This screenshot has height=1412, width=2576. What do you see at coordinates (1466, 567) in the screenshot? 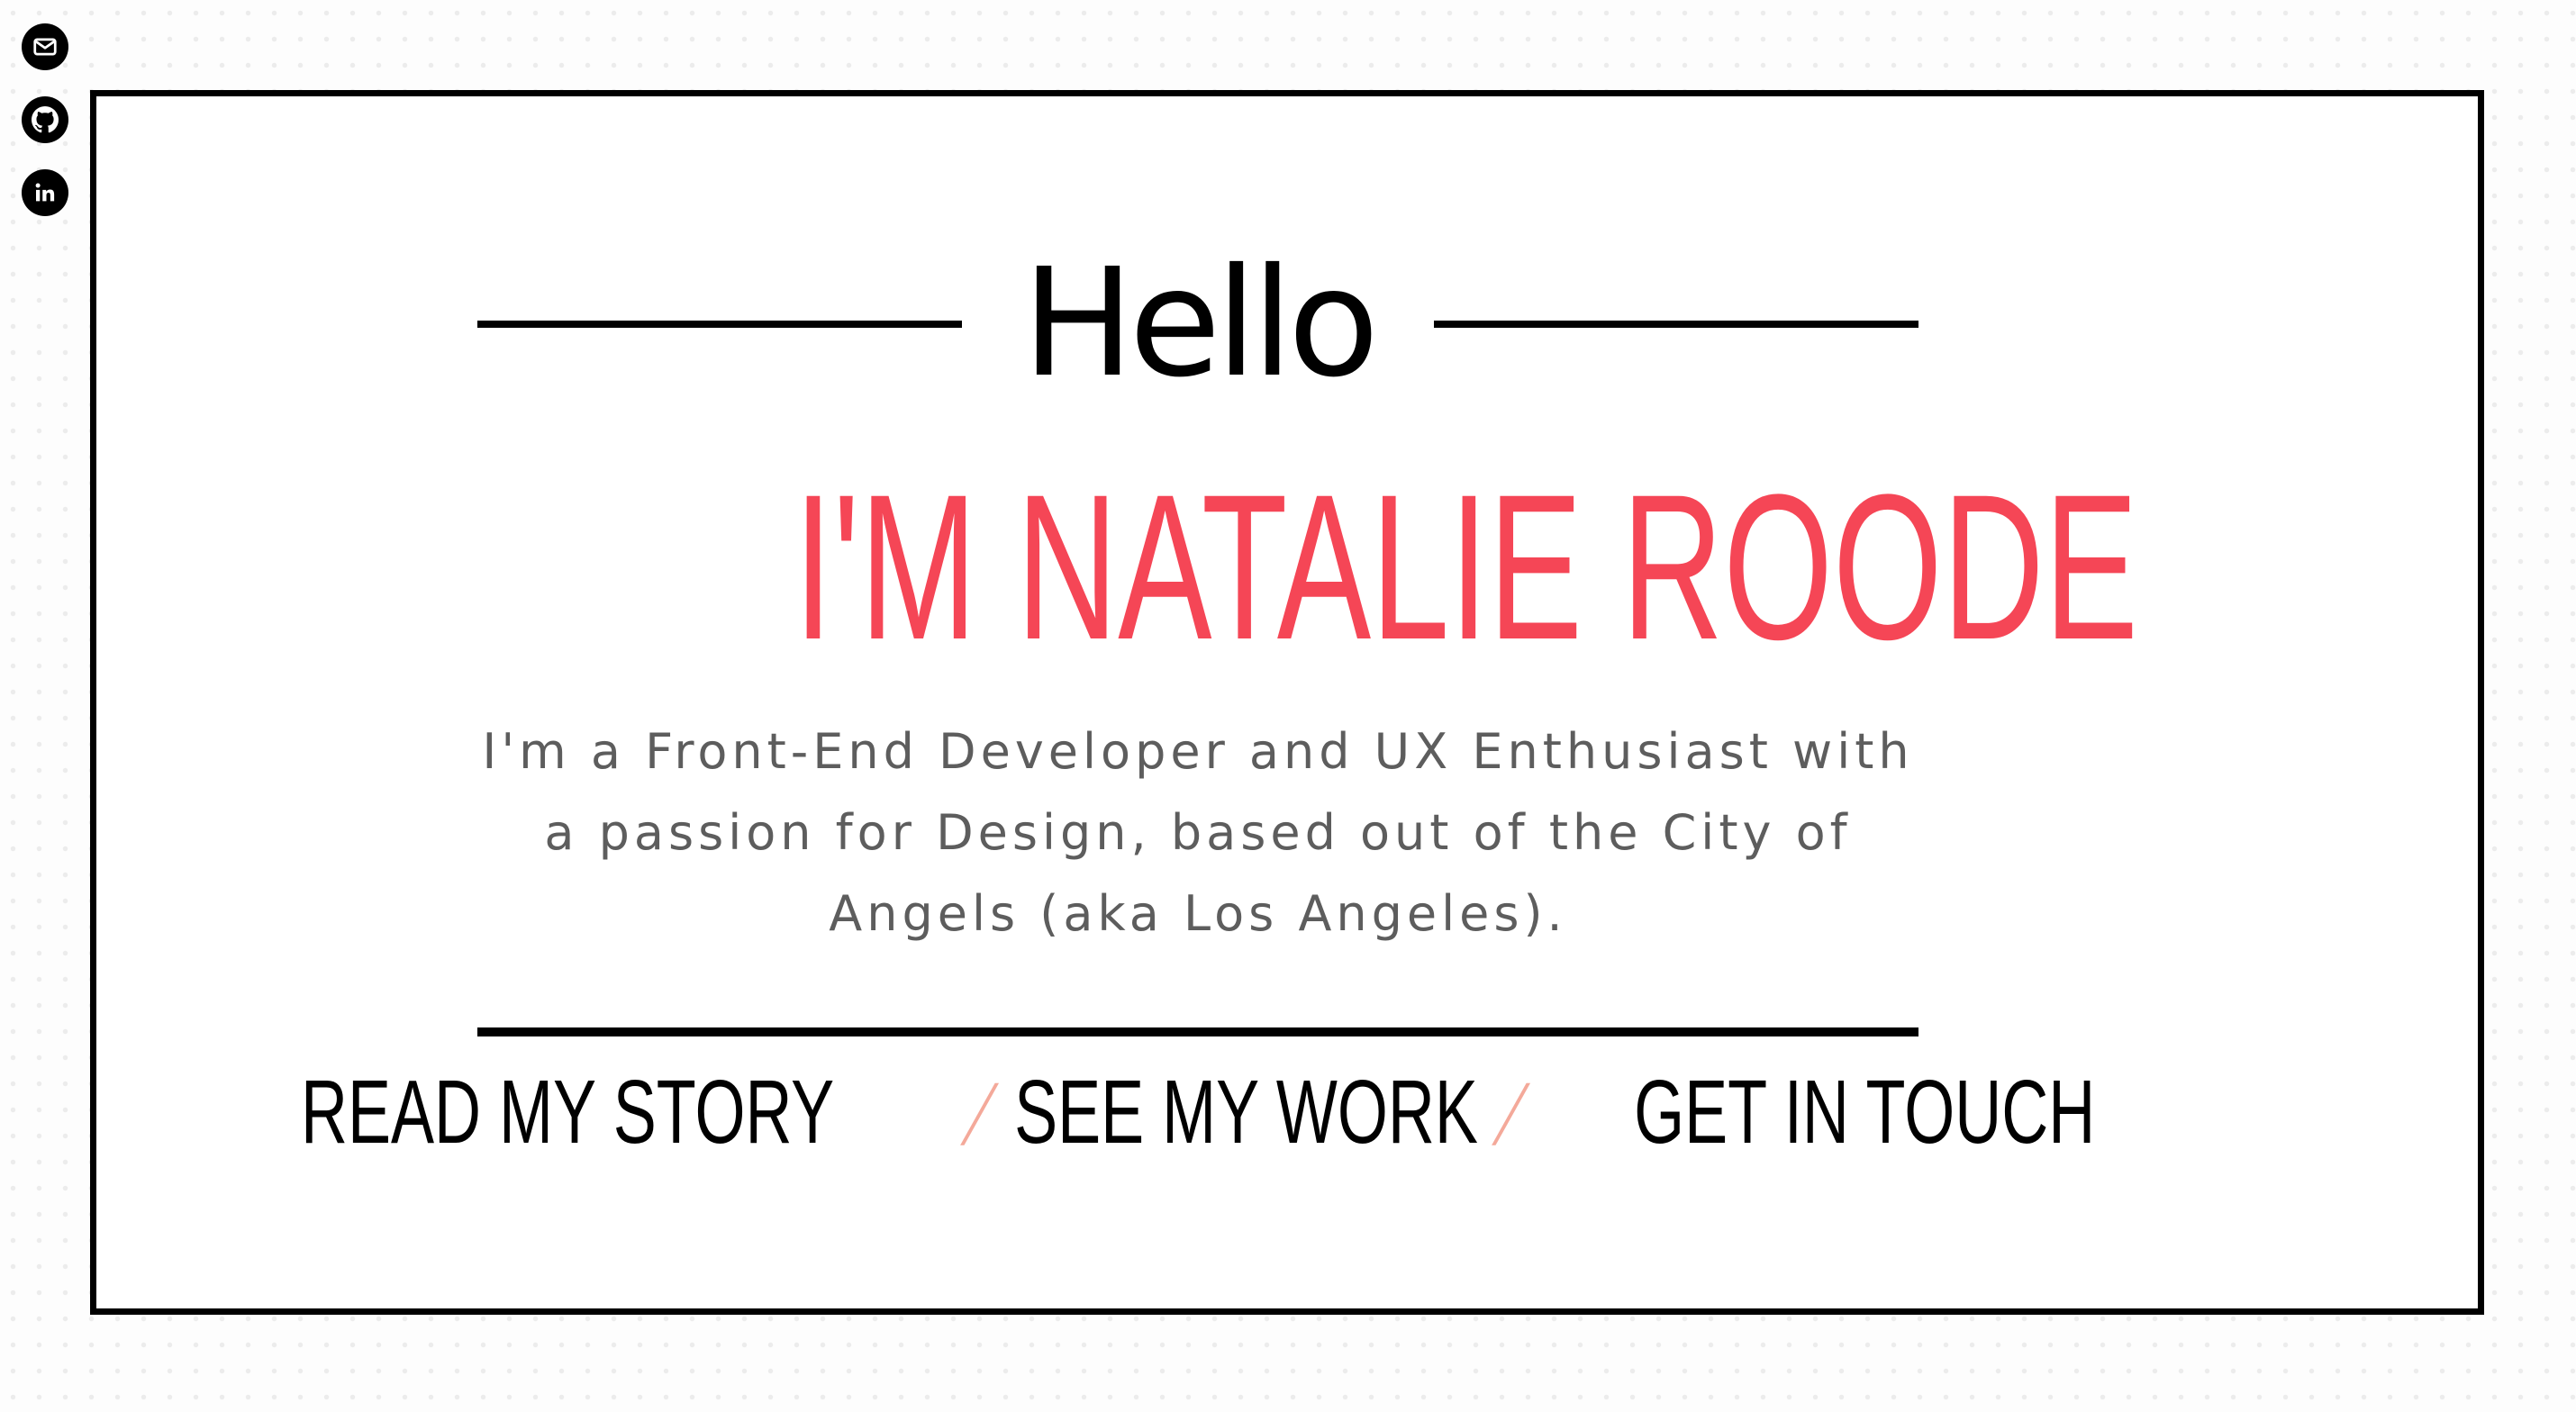
I see `hero-name-text: I'M NATALIE ROODE` at bounding box center [1466, 567].